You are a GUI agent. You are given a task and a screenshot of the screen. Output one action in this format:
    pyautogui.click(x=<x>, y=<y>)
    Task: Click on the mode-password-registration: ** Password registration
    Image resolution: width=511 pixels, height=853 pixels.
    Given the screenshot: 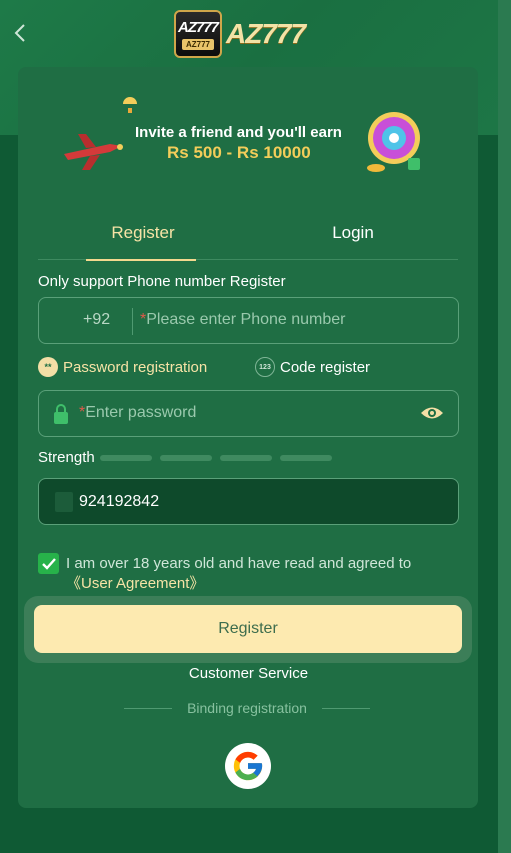 What is the action you would take?
    pyautogui.click(x=122, y=367)
    